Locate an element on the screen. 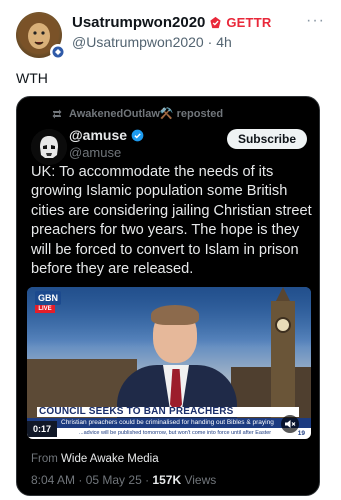 Image resolution: width=341 pixels, height=500 pixels. video-presenter is located at coordinates (177, 365).